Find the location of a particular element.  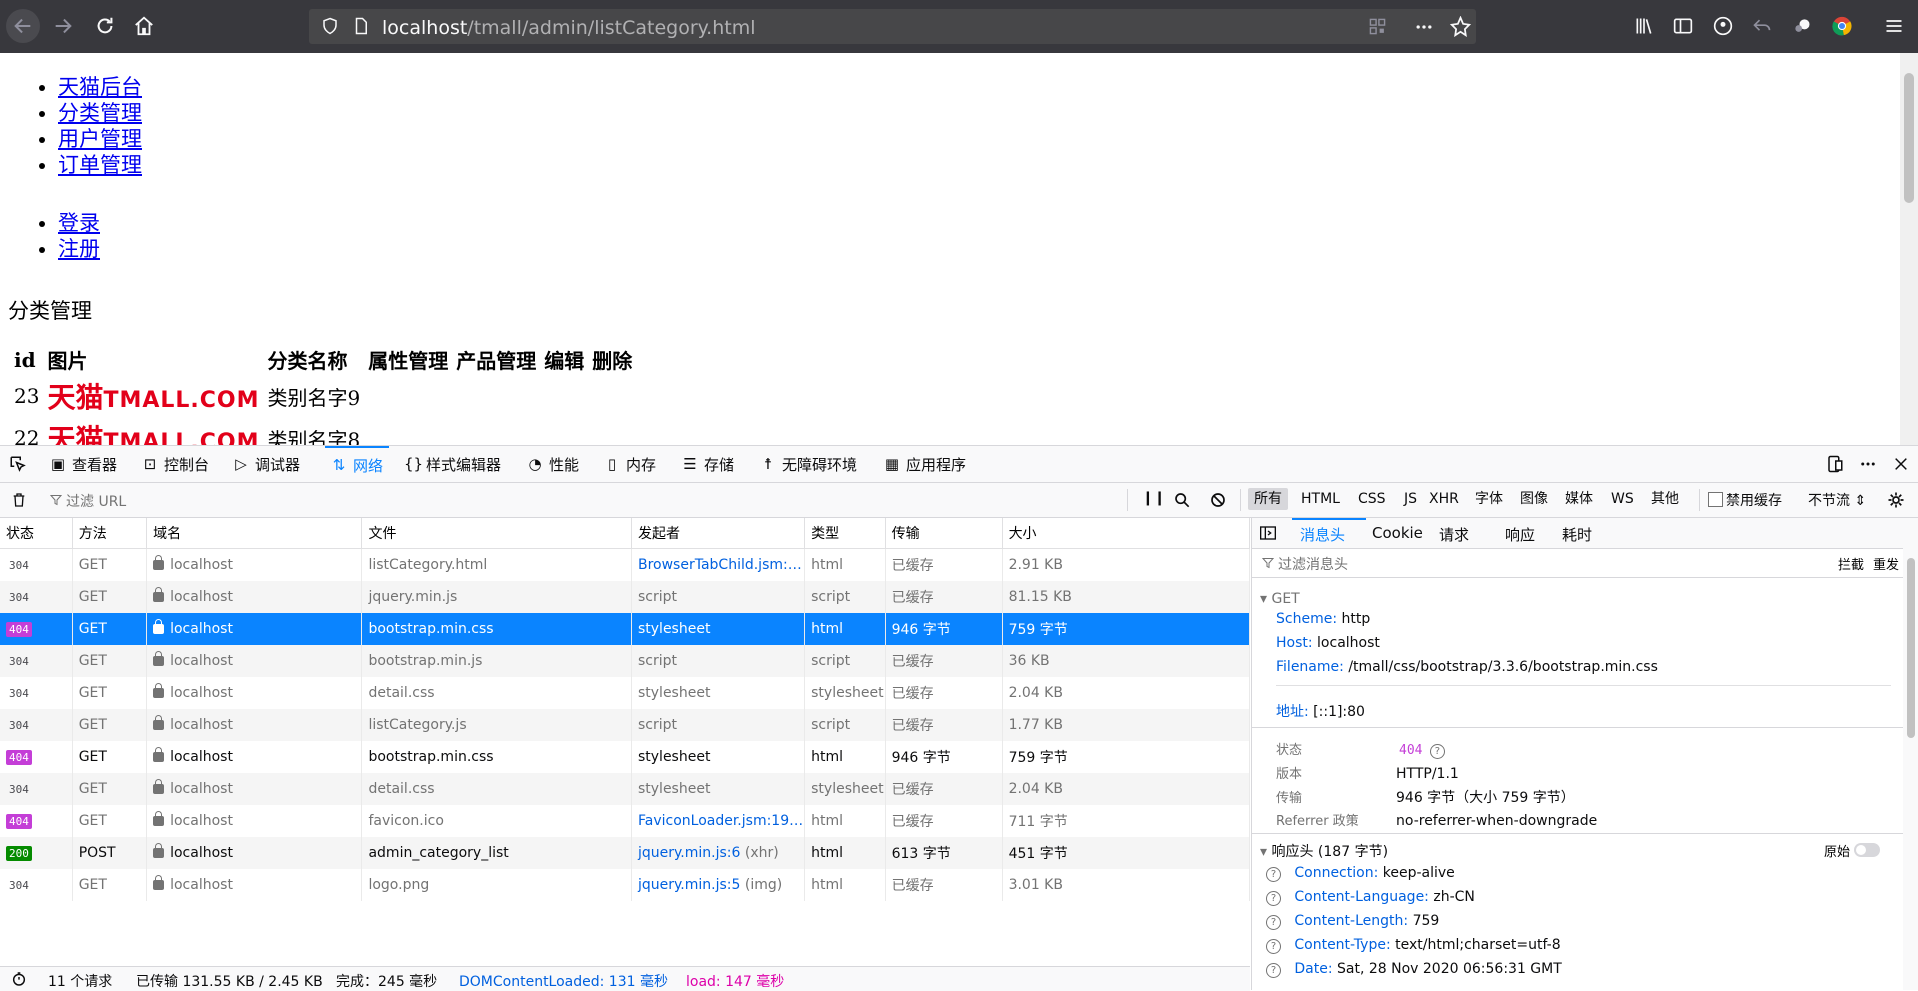

filter-type-js: JS is located at coordinates (1410, 499).